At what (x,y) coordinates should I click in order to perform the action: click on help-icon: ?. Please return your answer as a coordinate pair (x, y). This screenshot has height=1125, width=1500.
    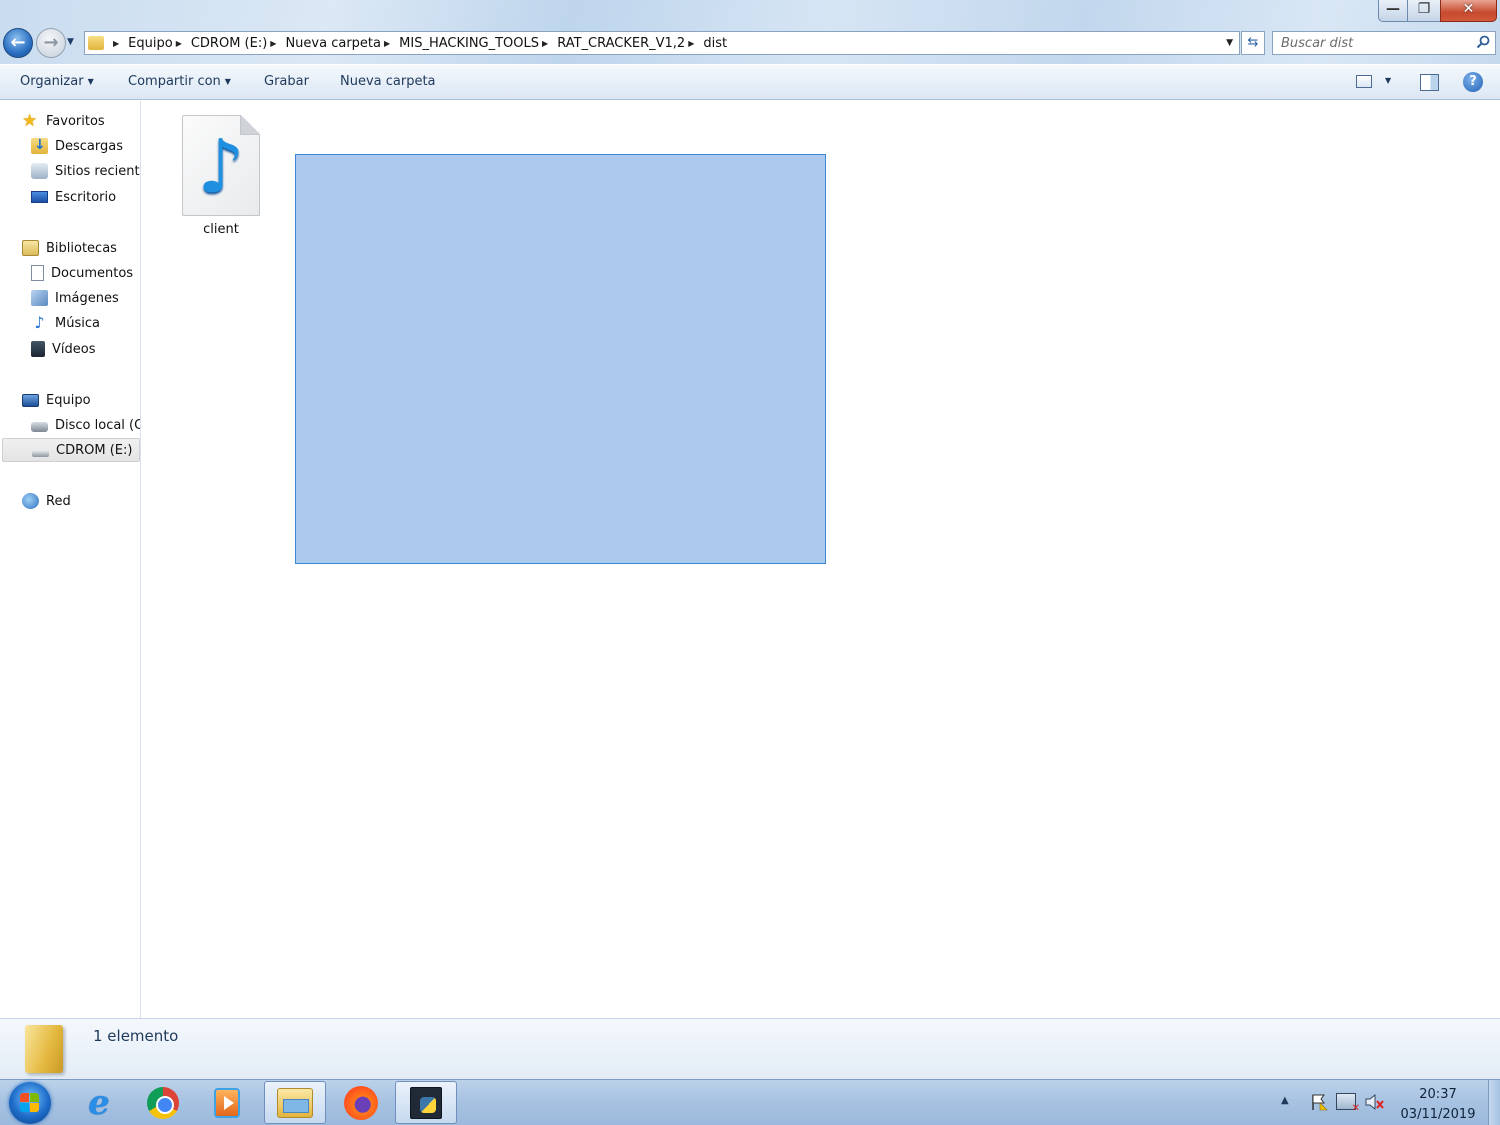
    Looking at the image, I should click on (1473, 82).